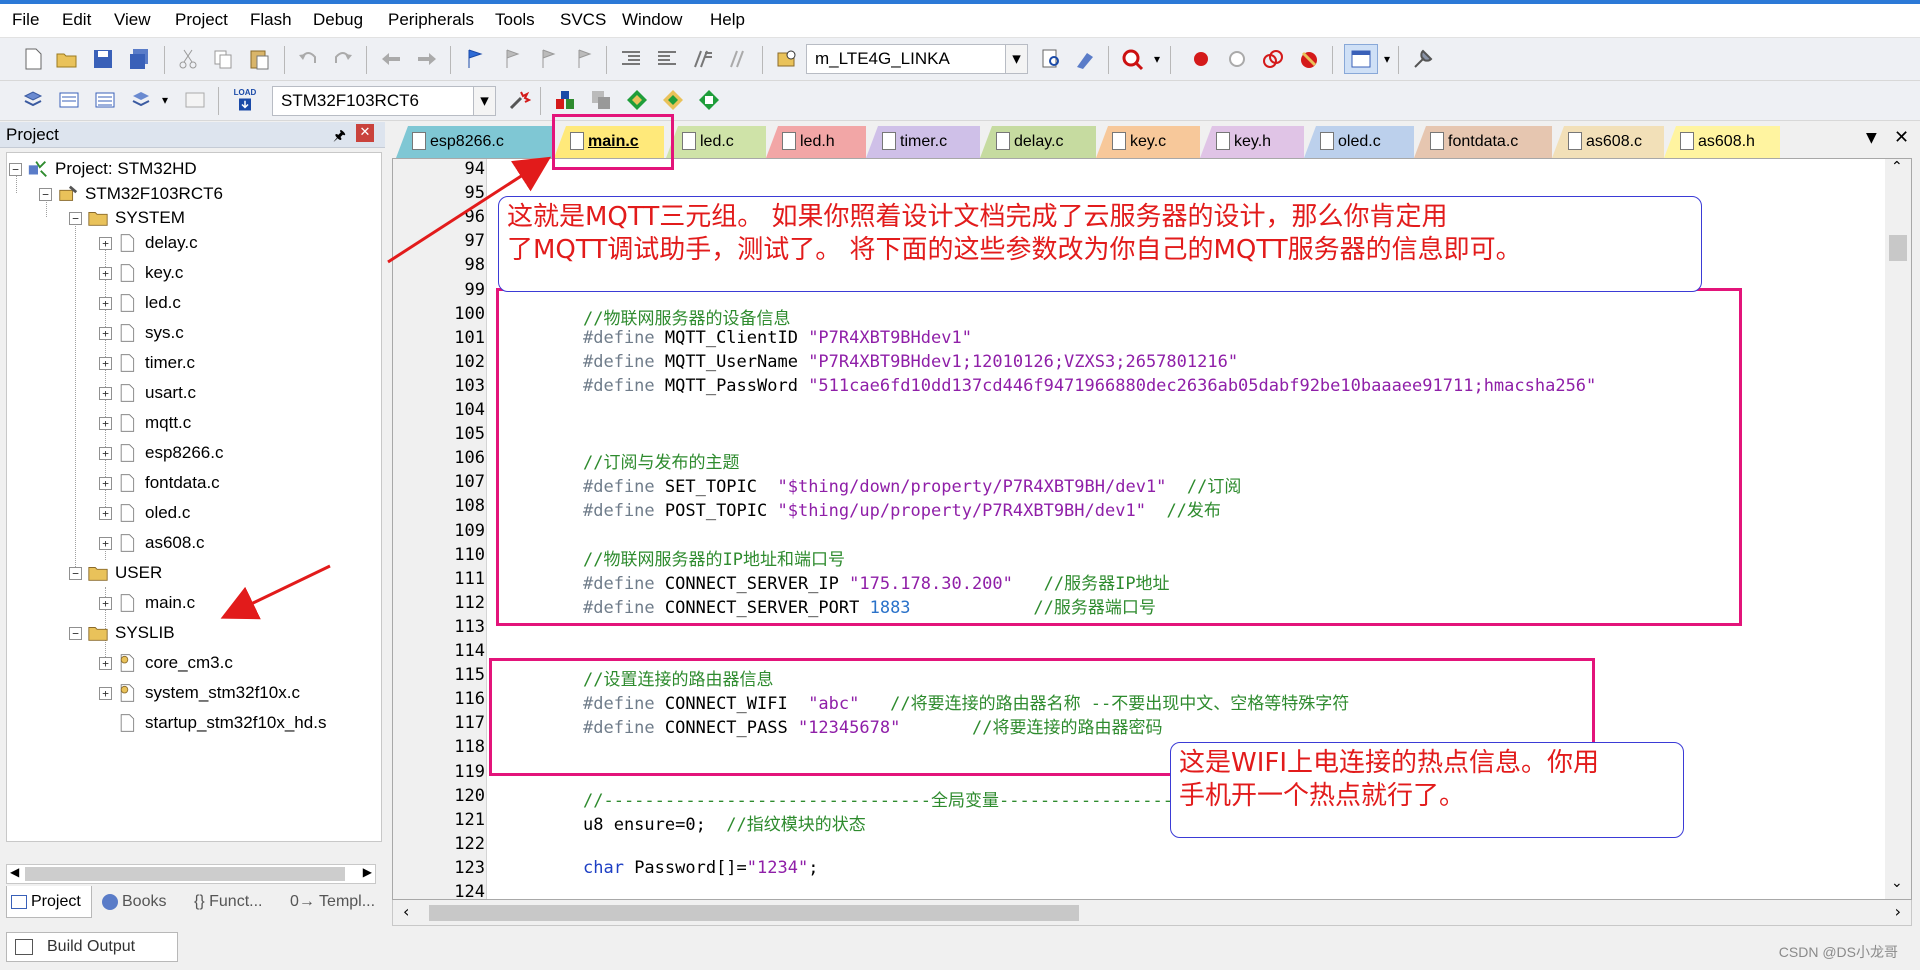 This screenshot has height=970, width=1920. Describe the element at coordinates (1309, 59) in the screenshot. I see `kill-breakpoints-icon` at that location.